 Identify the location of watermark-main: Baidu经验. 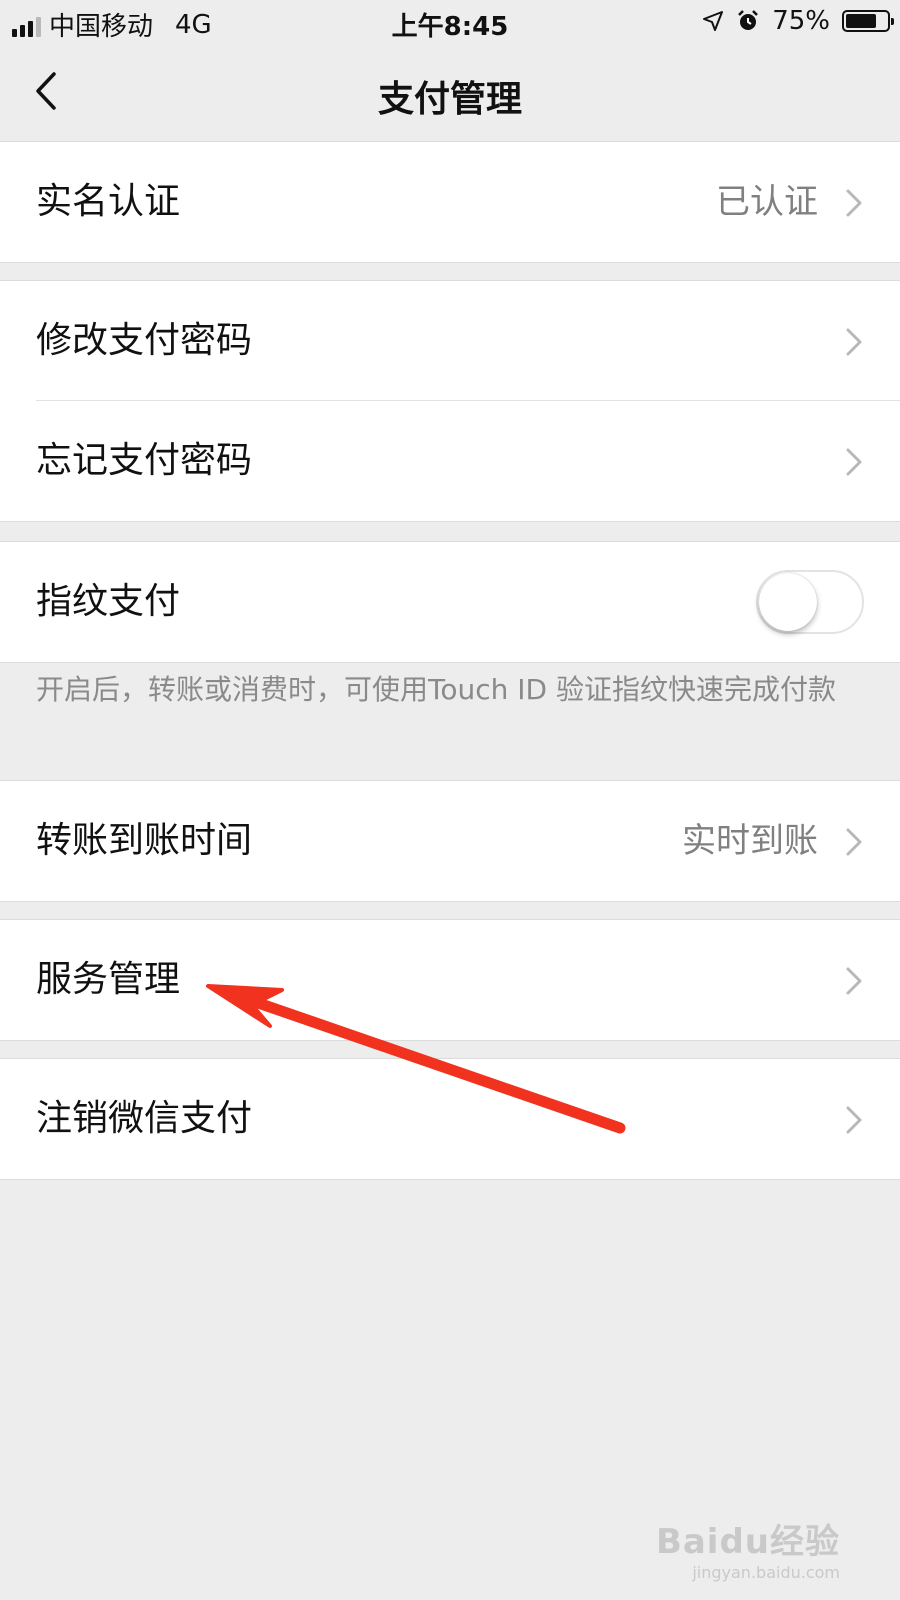
(747, 1542).